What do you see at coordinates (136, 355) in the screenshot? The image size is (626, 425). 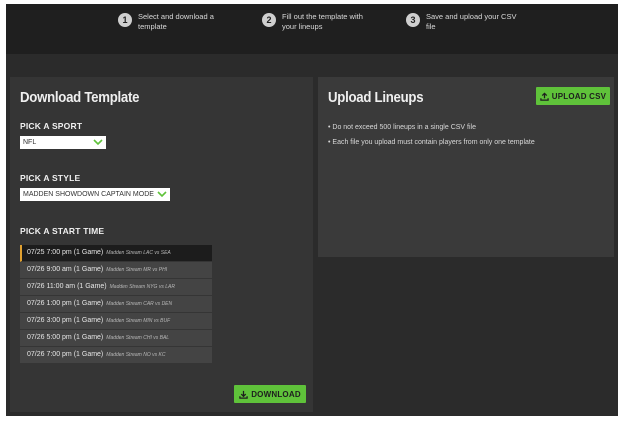 I see `start-time-subtitle: Madden Stream NO vs KC` at bounding box center [136, 355].